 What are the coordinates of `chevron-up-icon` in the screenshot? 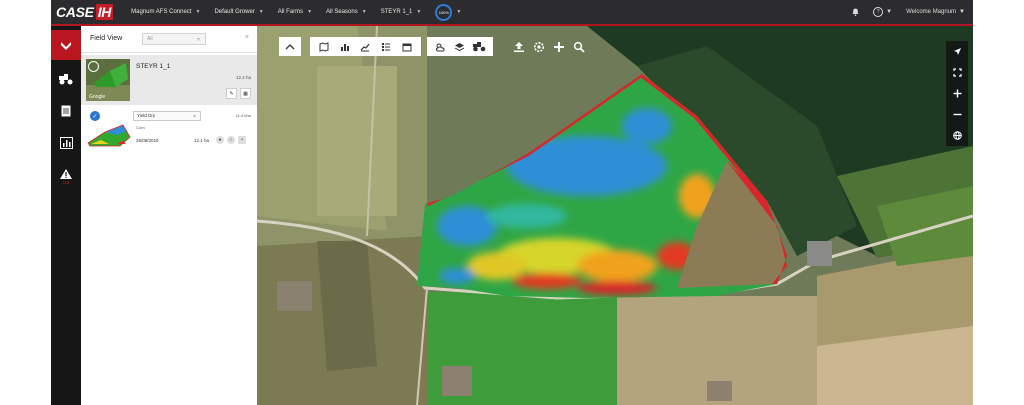 It's located at (290, 46).